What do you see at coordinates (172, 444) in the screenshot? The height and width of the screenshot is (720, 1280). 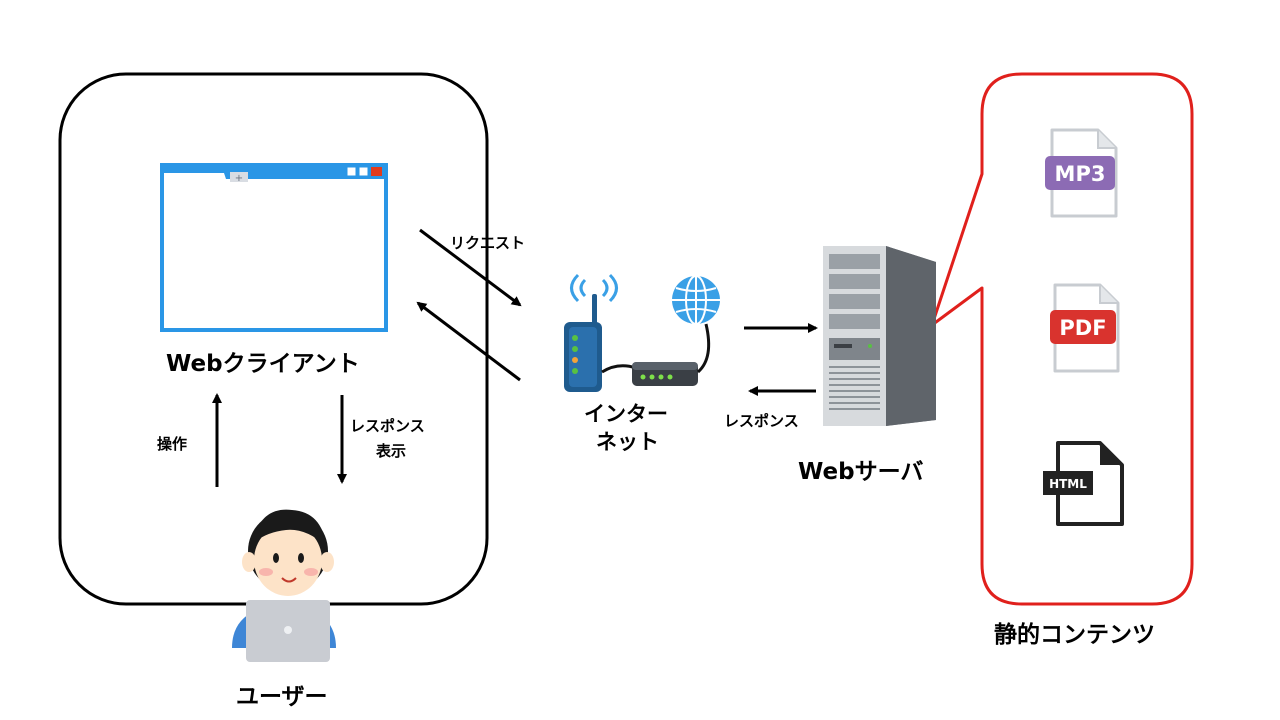 I see `operation-label: 操作` at bounding box center [172, 444].